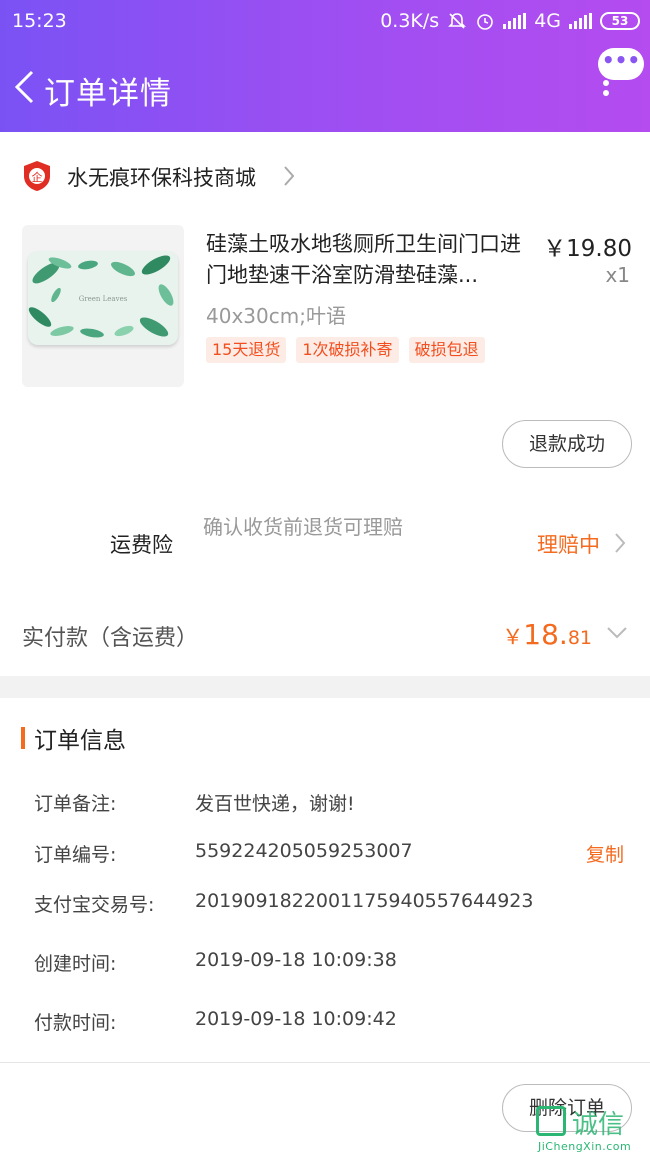  What do you see at coordinates (325, 687) in the screenshot?
I see `section-separator` at bounding box center [325, 687].